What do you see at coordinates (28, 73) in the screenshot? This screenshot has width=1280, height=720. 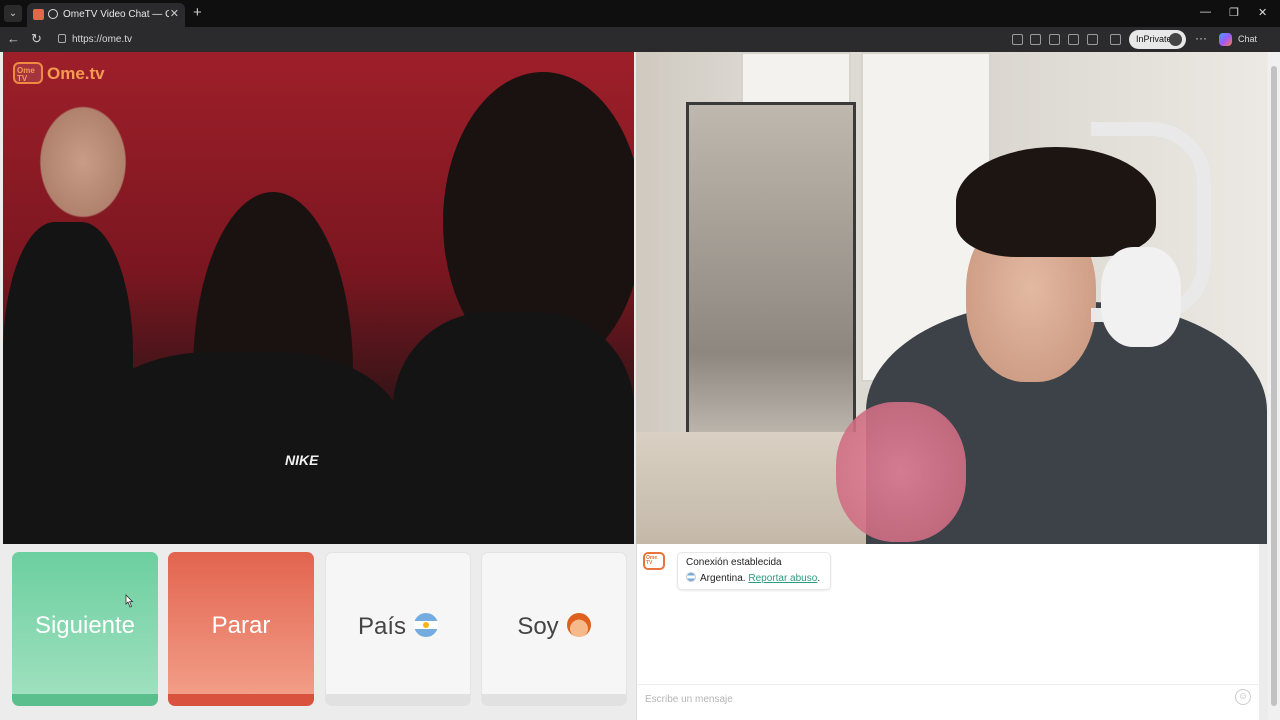 I see `ometv-logo-icon: Ome TV` at bounding box center [28, 73].